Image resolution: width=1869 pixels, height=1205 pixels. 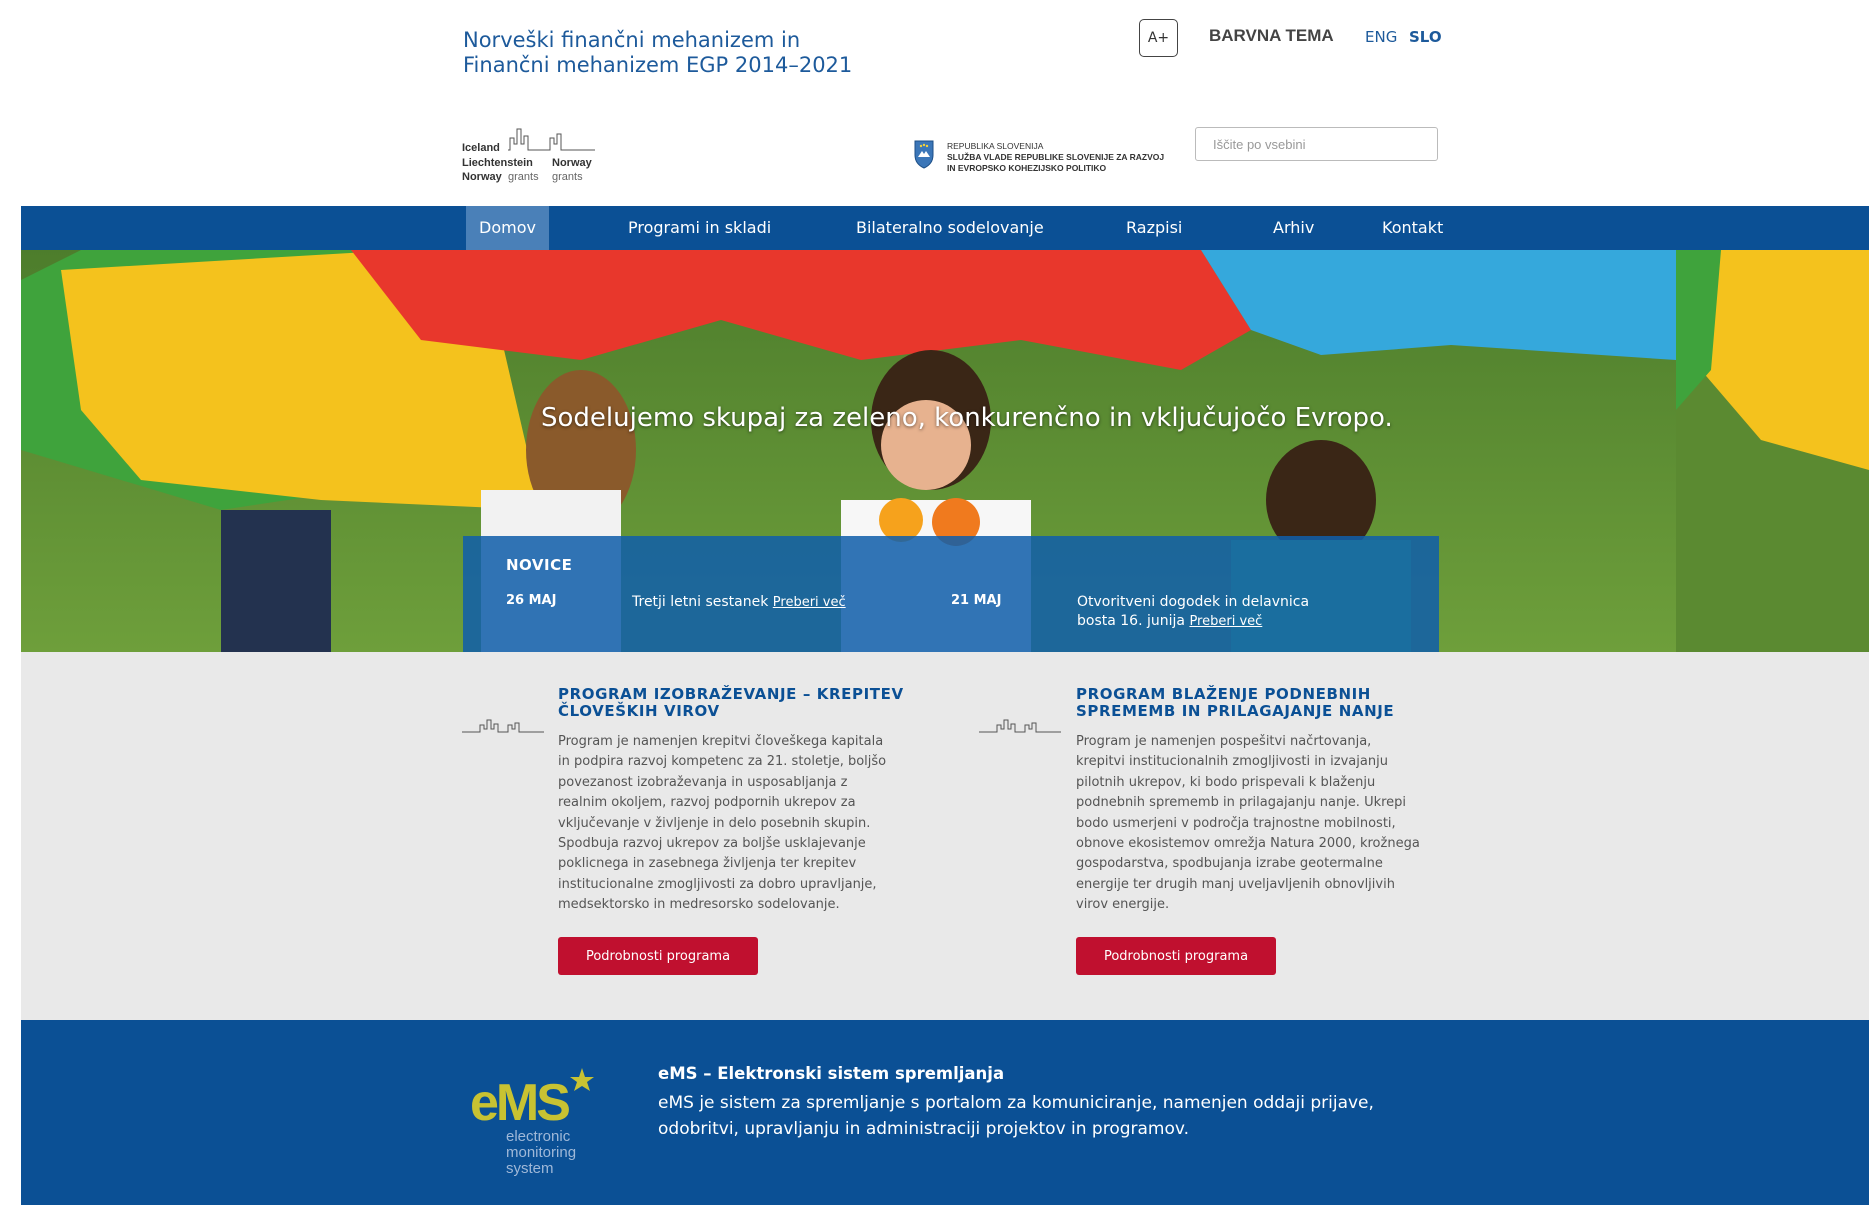 I want to click on nav-item-programi: Programi in skladi, so click(x=699, y=228).